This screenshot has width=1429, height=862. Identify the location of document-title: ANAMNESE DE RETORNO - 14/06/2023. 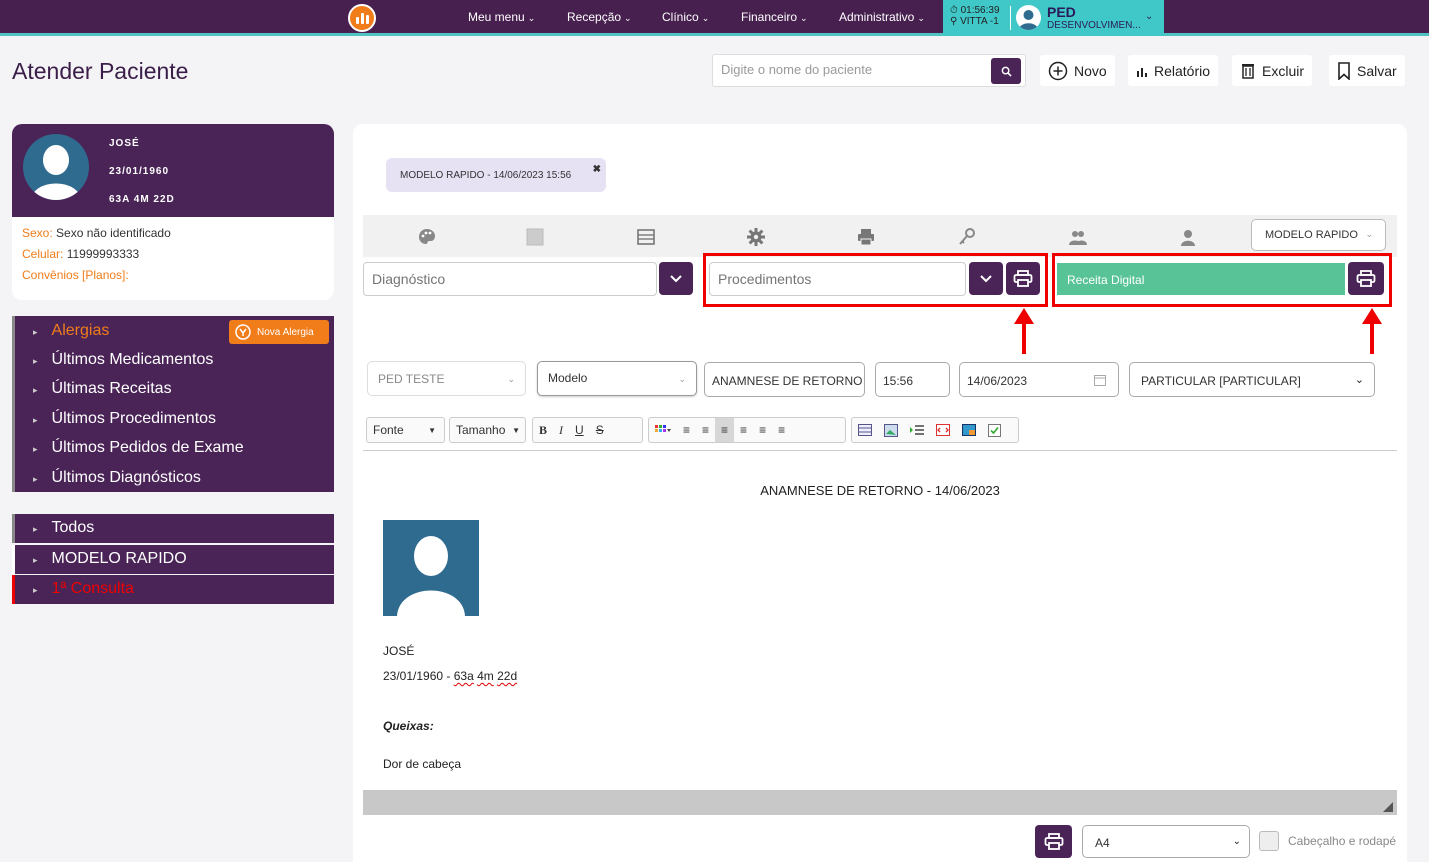
(880, 490).